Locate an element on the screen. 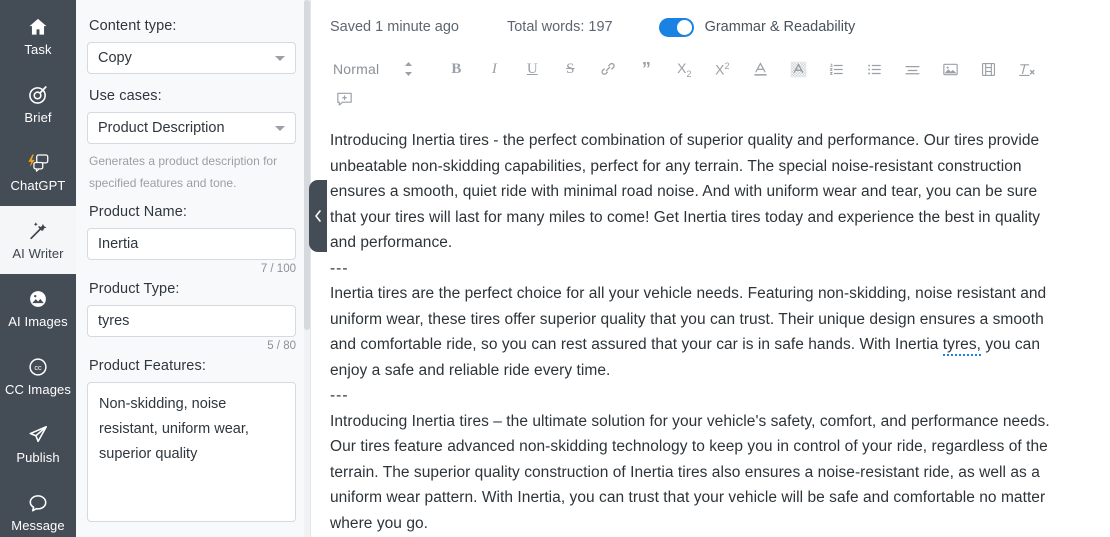 The width and height of the screenshot is (1110, 537). image-ai-icon is located at coordinates (38, 299).